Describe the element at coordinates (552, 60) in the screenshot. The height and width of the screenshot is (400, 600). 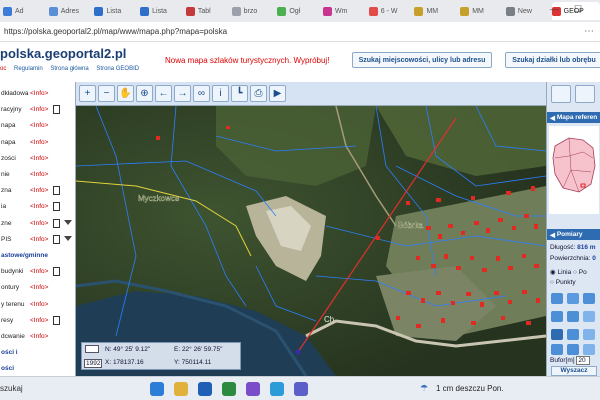
I see `search-parcel-button: Szukaj działki lub obrębu` at that location.